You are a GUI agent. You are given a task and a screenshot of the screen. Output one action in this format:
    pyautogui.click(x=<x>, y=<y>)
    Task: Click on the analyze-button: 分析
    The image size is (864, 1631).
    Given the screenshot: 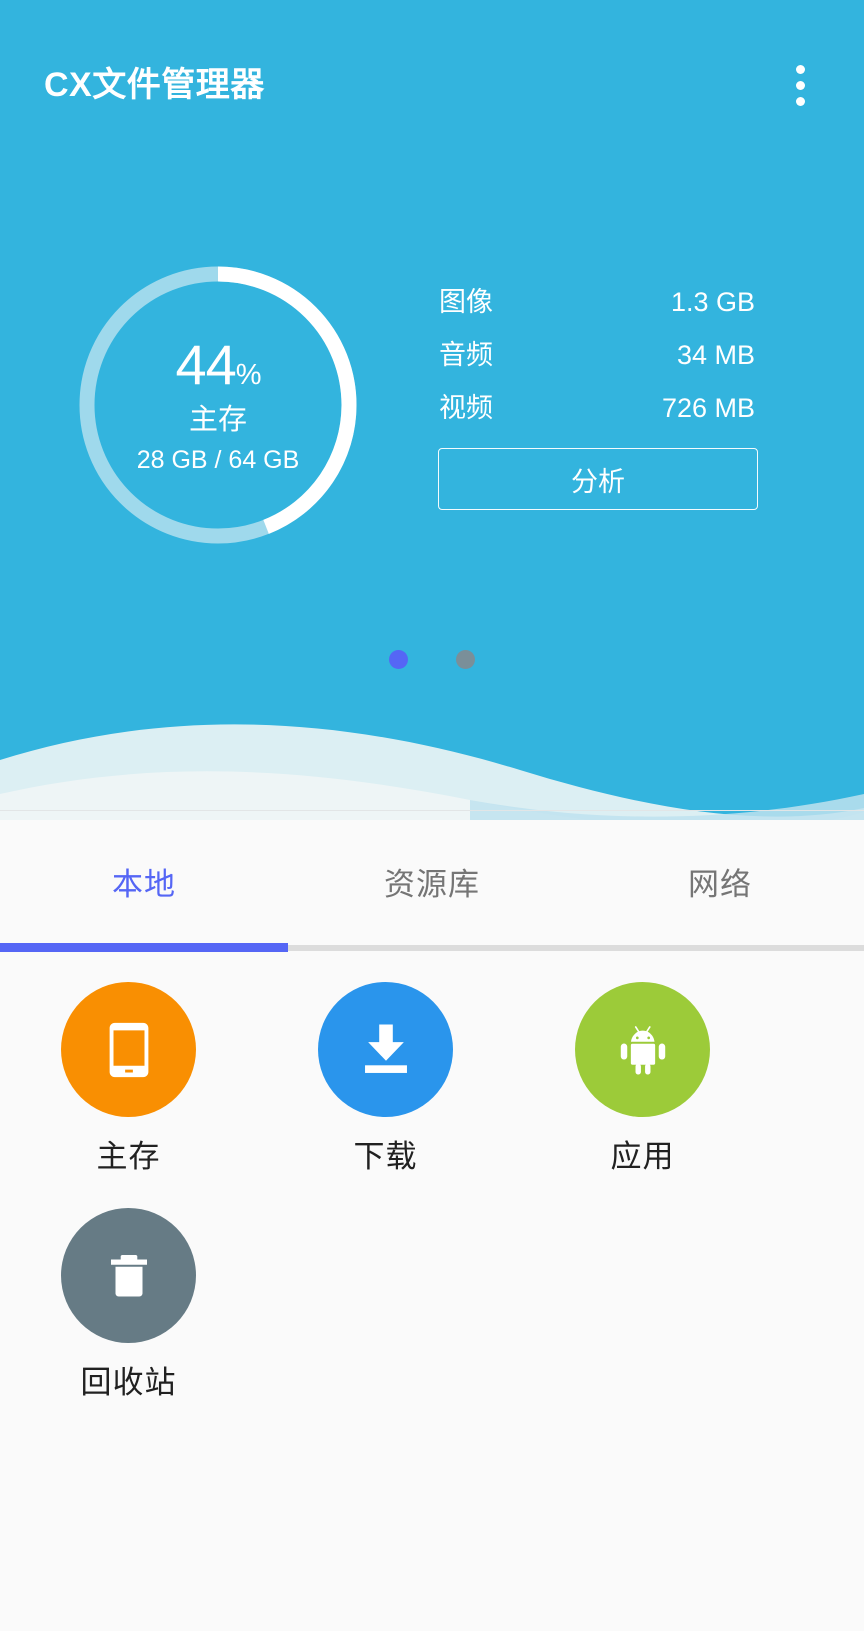 What is the action you would take?
    pyautogui.click(x=598, y=479)
    